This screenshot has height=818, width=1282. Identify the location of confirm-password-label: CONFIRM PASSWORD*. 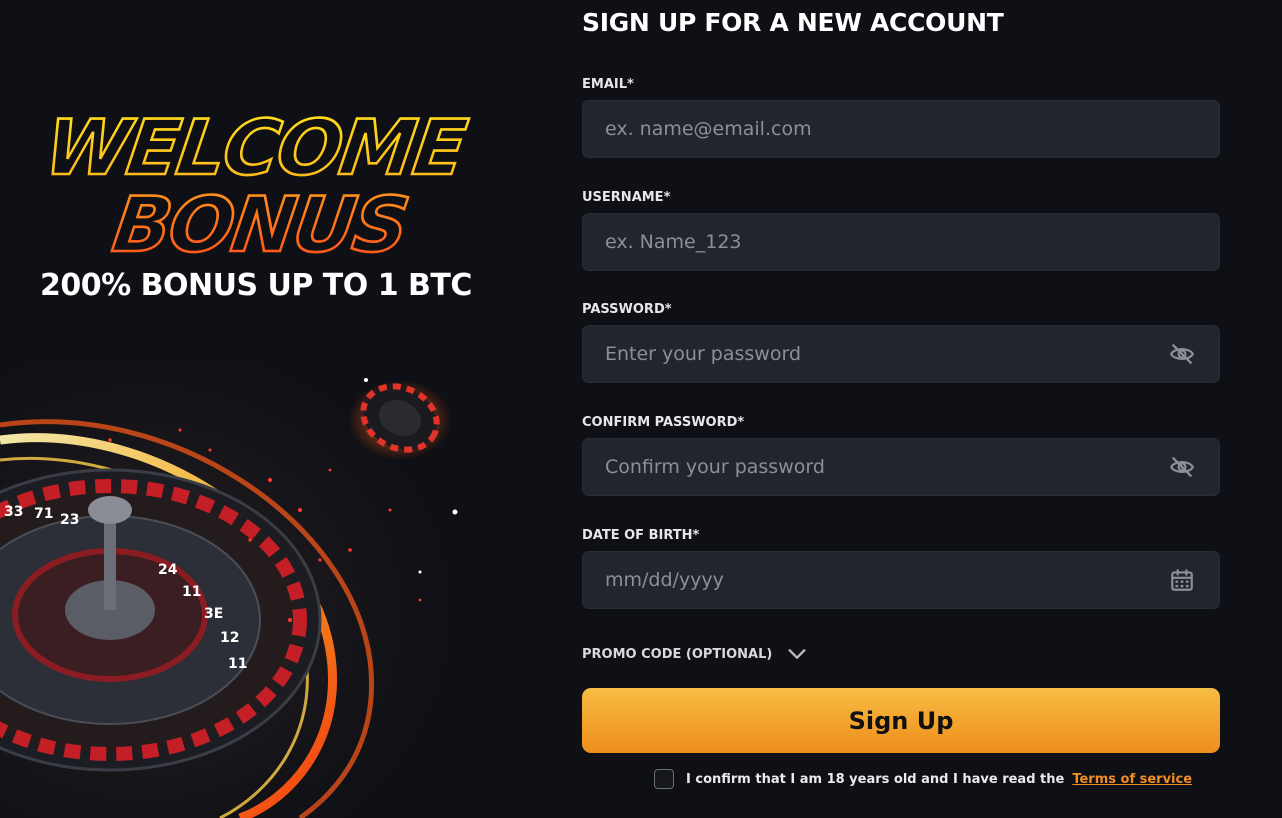
(663, 422).